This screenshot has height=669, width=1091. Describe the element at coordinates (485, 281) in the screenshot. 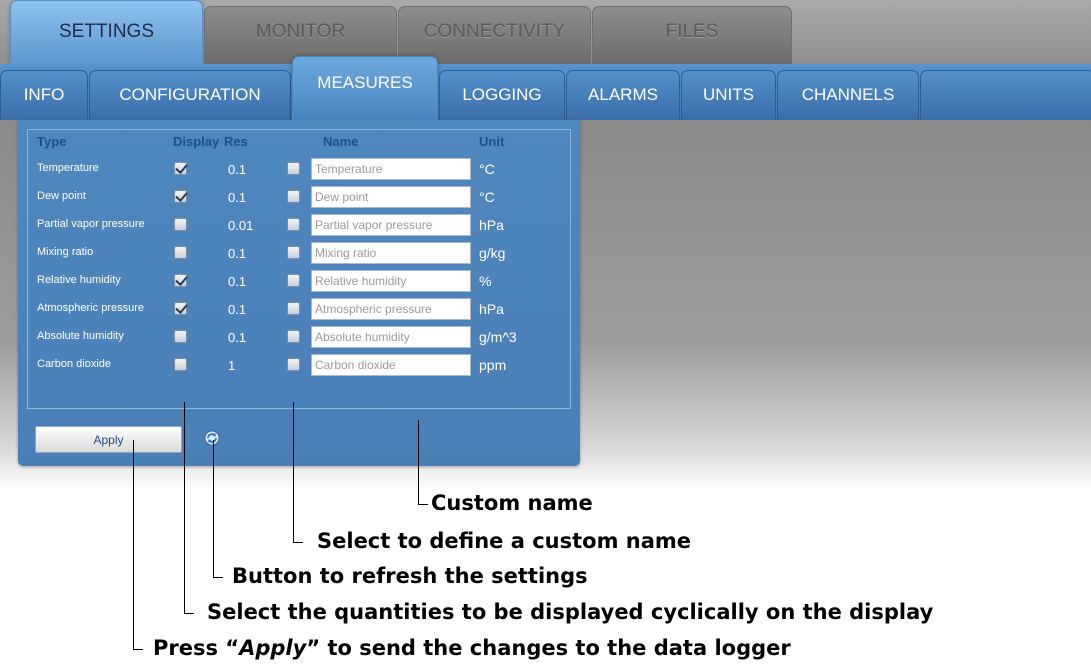

I see `unit-label: %` at that location.